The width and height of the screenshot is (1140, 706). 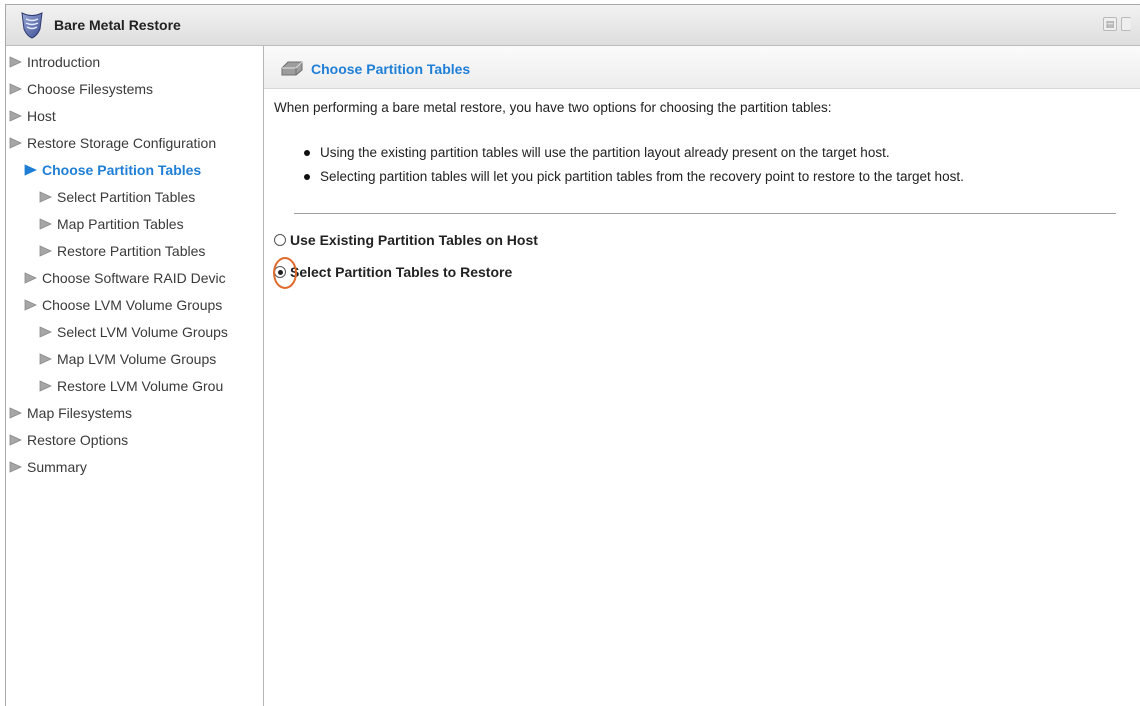 I want to click on sidebar-item-label: Select LVM Volume Groups, so click(x=142, y=332).